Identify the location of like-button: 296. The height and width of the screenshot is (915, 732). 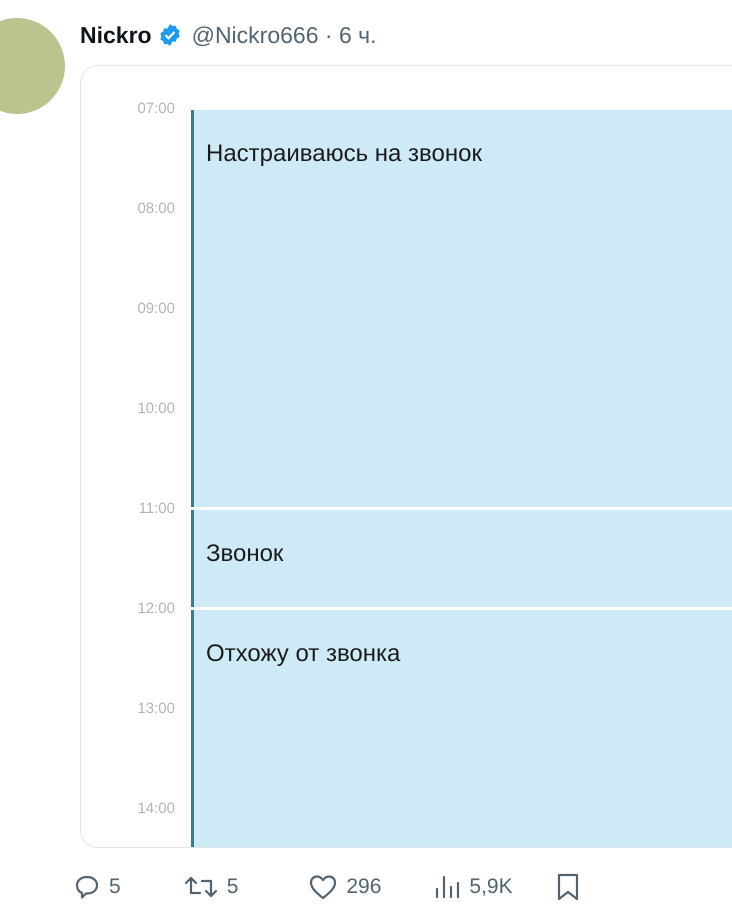
(345, 887).